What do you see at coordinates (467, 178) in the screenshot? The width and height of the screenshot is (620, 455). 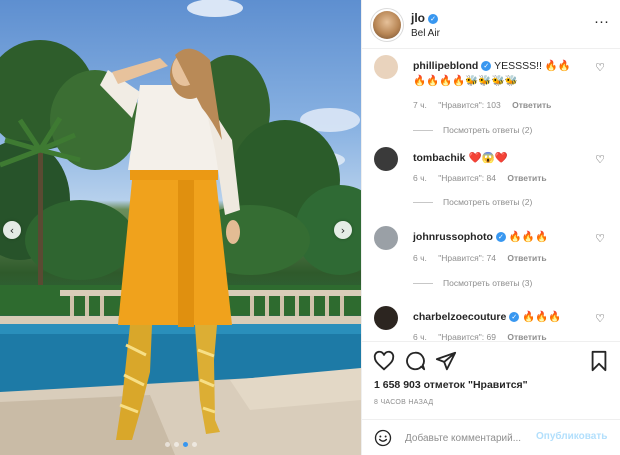 I see `comment-likes-count: "Нравится": 84` at bounding box center [467, 178].